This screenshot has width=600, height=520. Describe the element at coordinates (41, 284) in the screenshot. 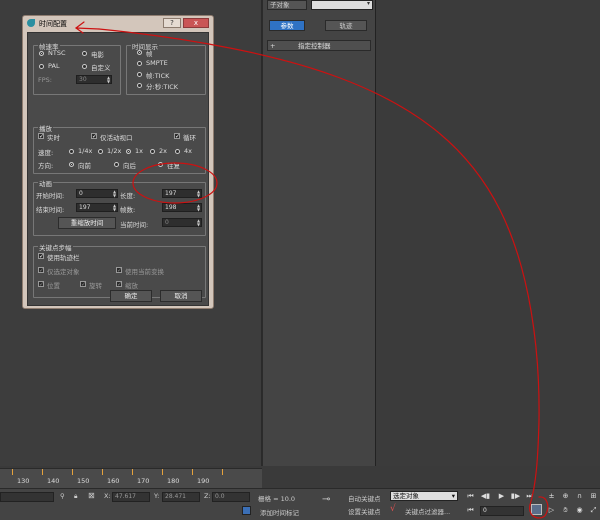

I see `position-checkbox: ✓` at that location.